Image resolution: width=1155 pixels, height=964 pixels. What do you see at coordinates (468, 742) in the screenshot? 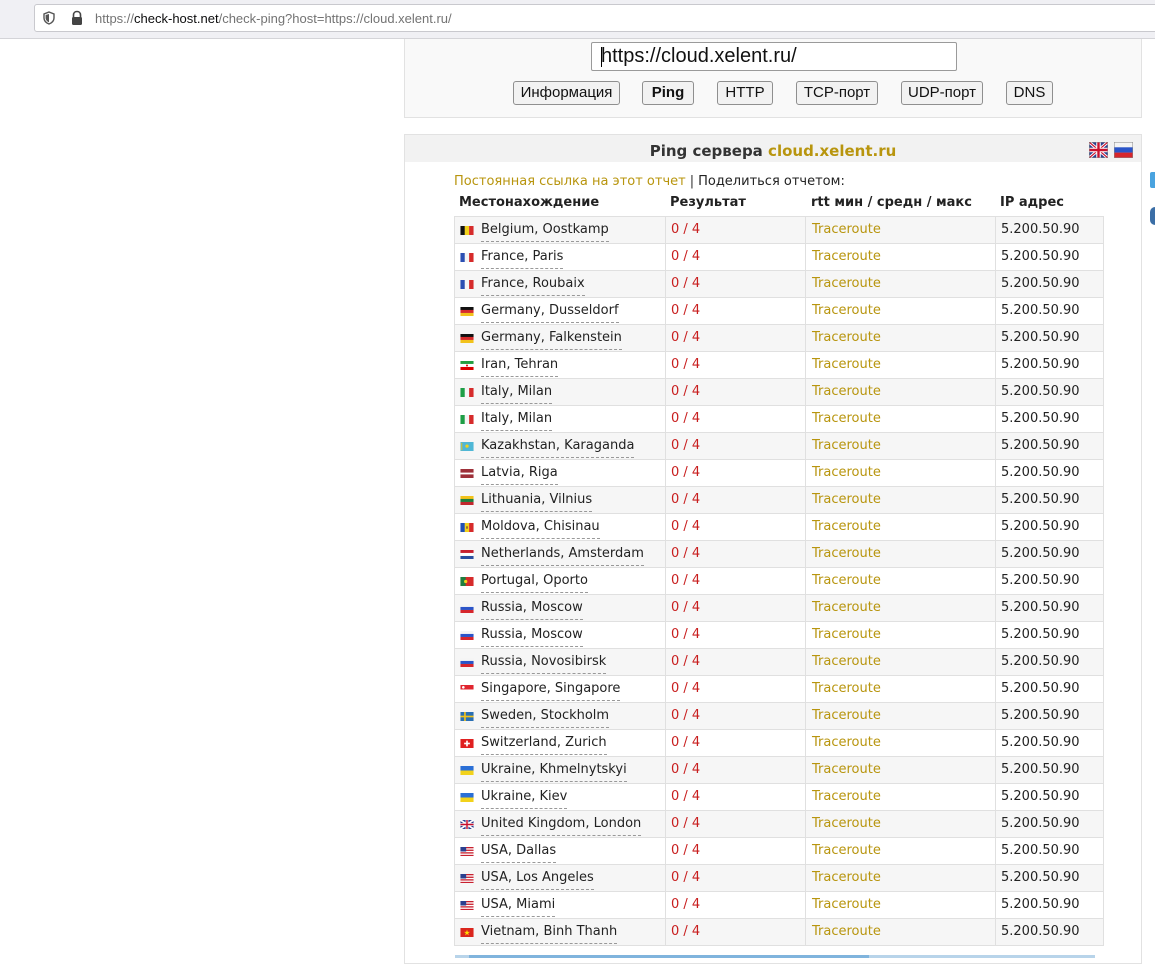
I see `ch-flag-icon` at bounding box center [468, 742].